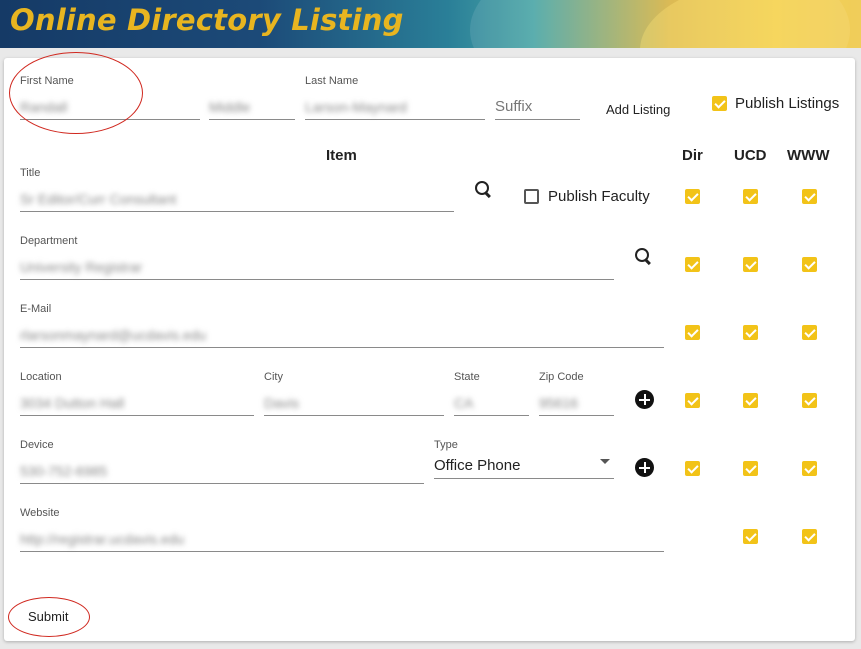  Describe the element at coordinates (41, 377) in the screenshot. I see `location-label: Location` at that location.